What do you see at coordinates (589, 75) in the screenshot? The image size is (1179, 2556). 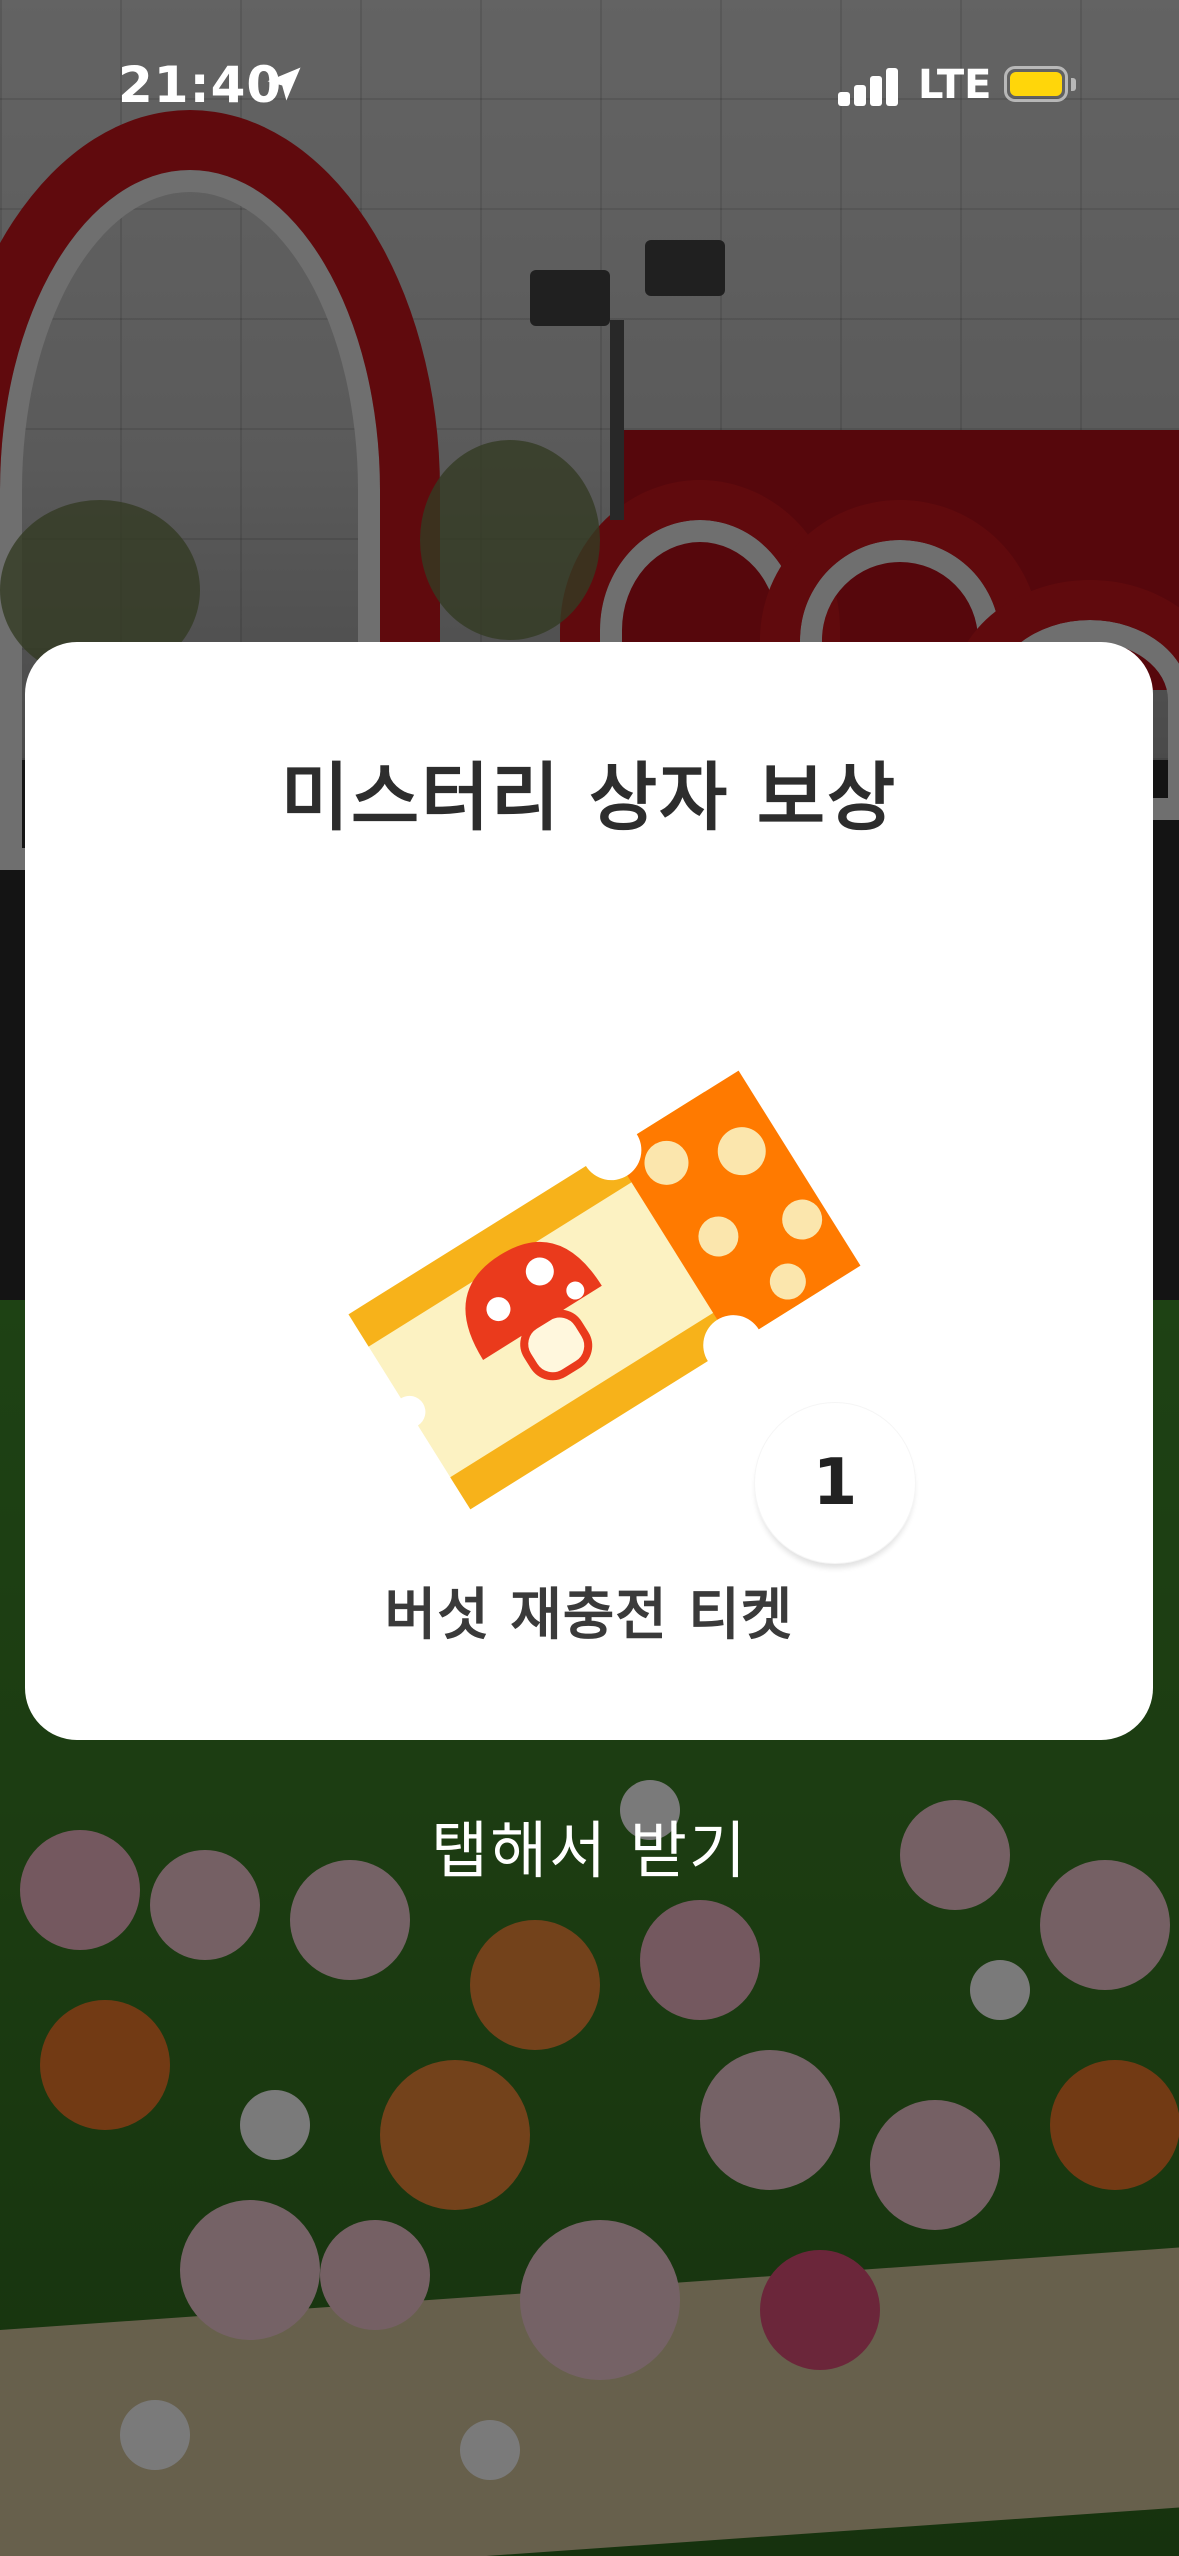 I see `status-bar: 21:40 LTE` at bounding box center [589, 75].